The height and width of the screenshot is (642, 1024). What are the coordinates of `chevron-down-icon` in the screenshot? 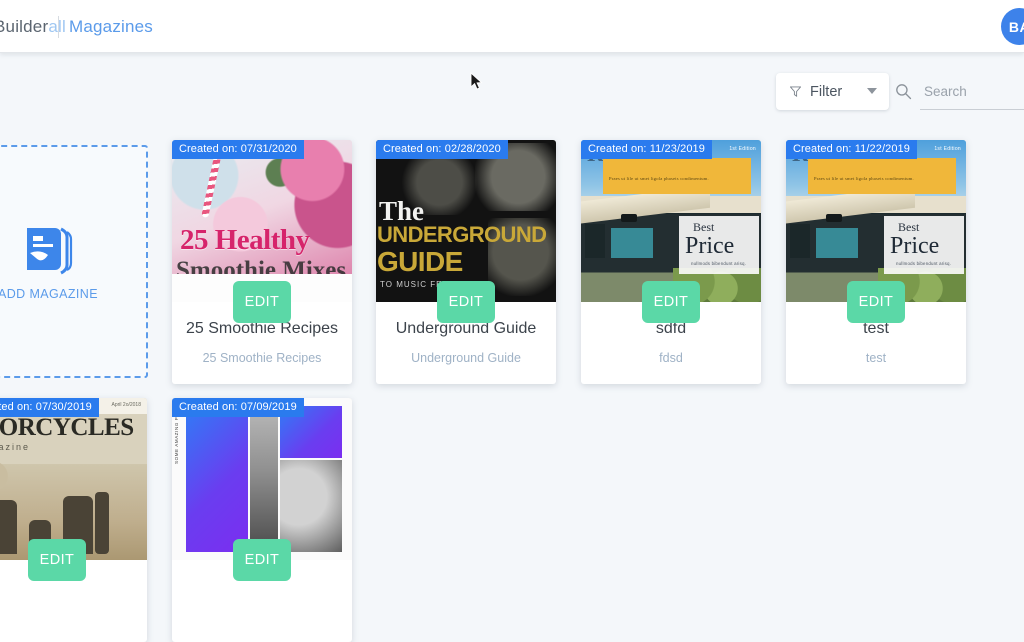 It's located at (872, 91).